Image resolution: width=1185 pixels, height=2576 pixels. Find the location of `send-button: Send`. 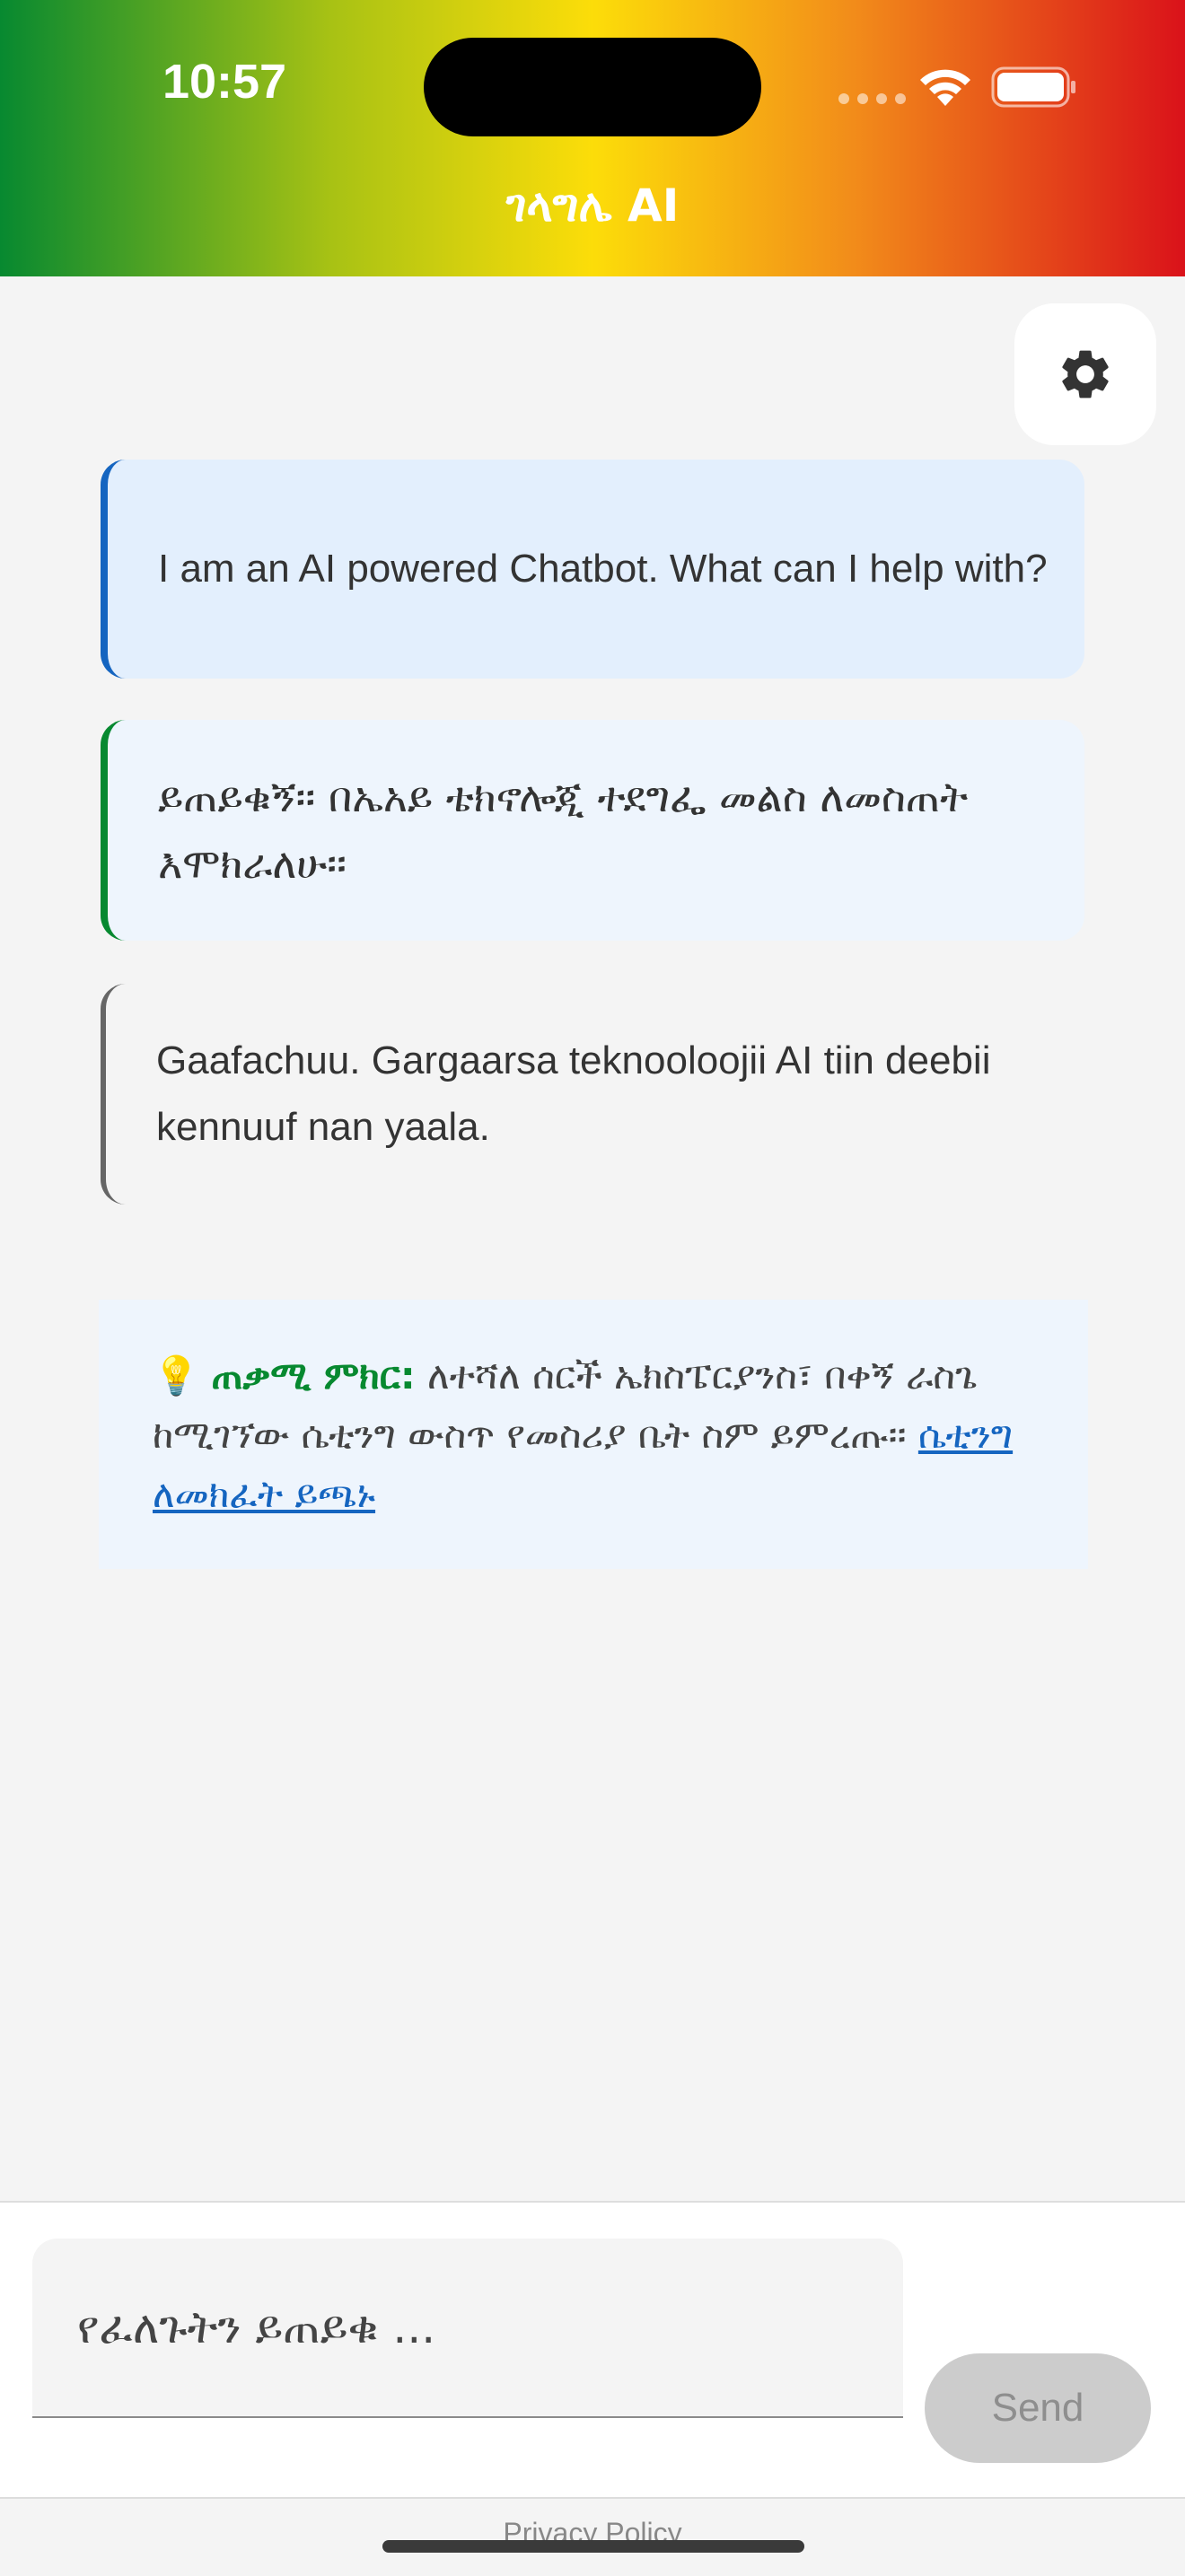

send-button: Send is located at coordinates (1038, 2408).